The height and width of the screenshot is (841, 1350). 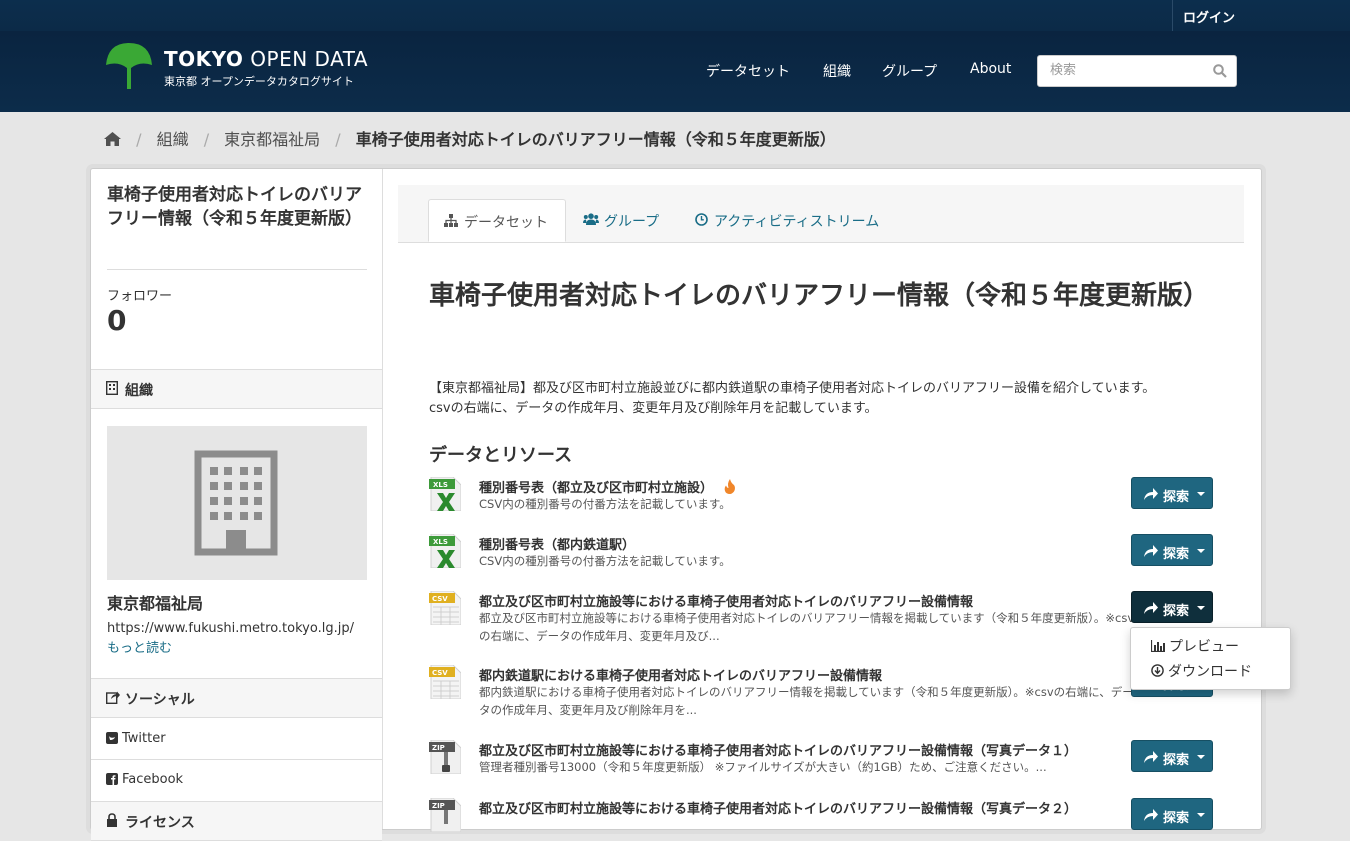 I want to click on social-heading: ソーシャル, so click(x=236, y=698).